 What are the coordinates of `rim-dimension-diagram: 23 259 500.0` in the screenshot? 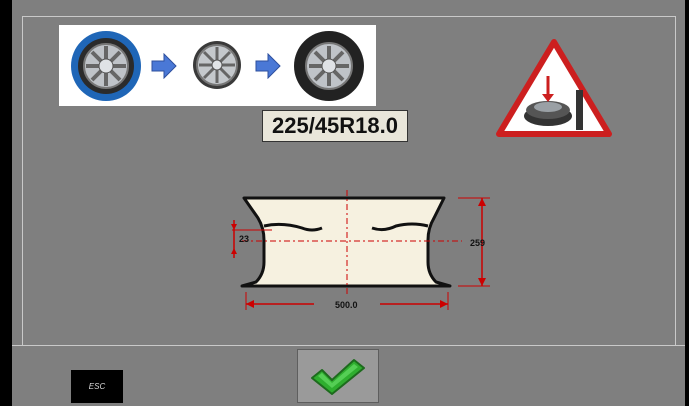 It's located at (360, 250).